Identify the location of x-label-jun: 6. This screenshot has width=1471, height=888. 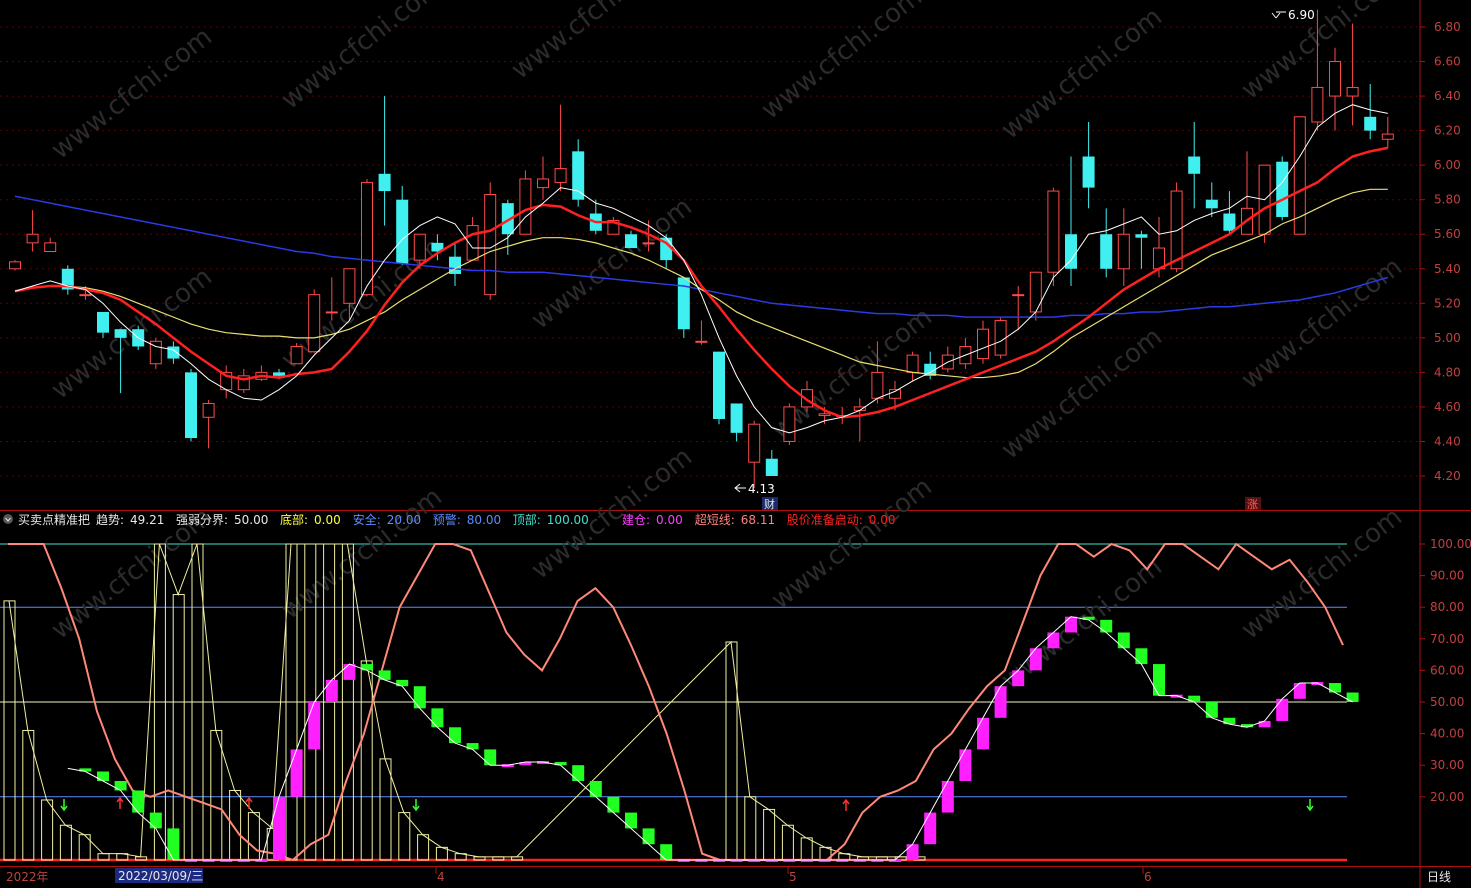
(1148, 877).